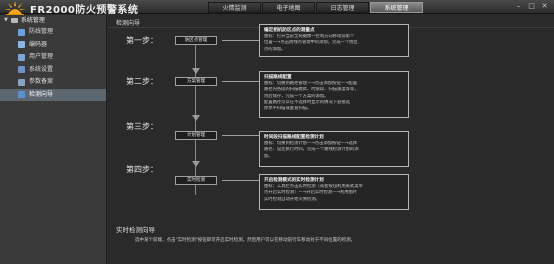 This screenshot has width=554, height=264. What do you see at coordinates (135, 230) in the screenshot?
I see `realtime-section-title: 实时检测向导` at bounding box center [135, 230].